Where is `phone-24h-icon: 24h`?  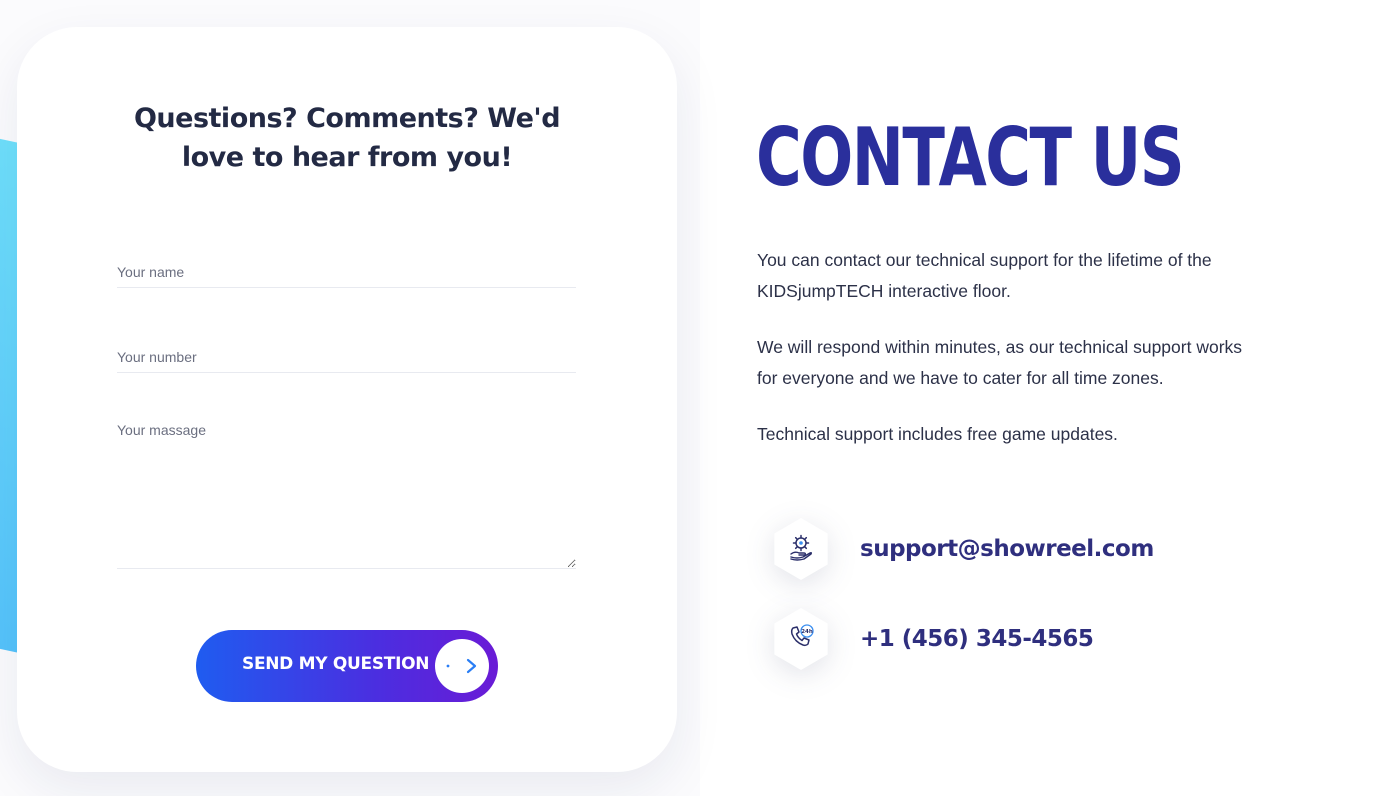 phone-24h-icon: 24h is located at coordinates (801, 639).